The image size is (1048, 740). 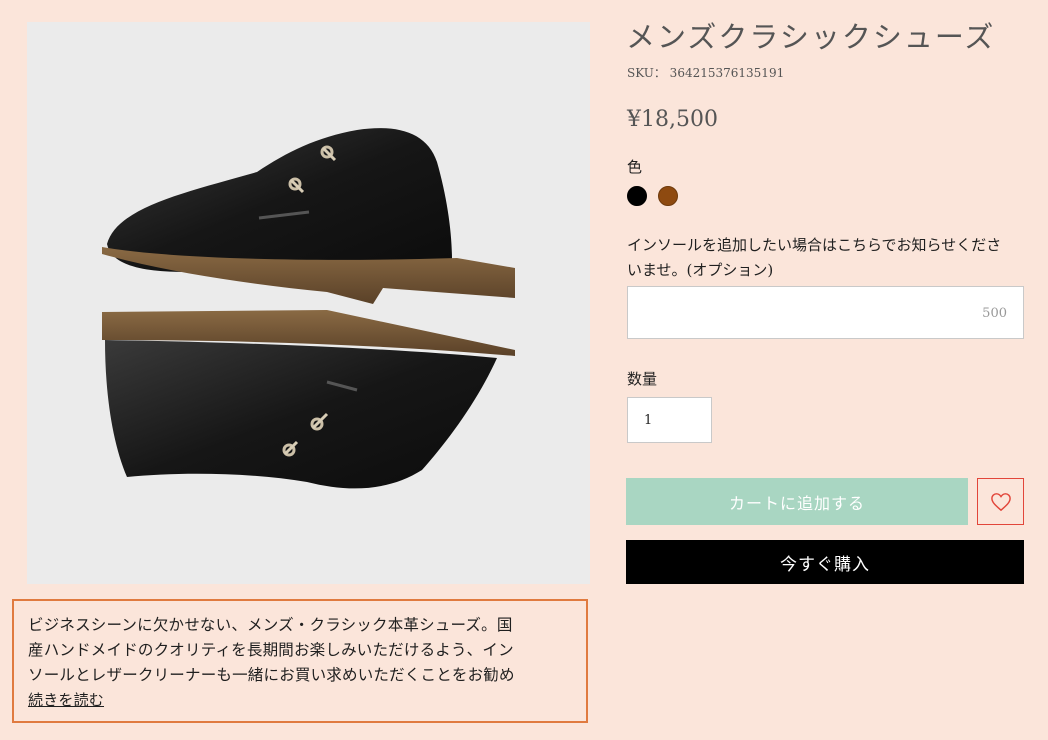 I want to click on product-title: メンズクラシックシューズ, so click(x=811, y=37).